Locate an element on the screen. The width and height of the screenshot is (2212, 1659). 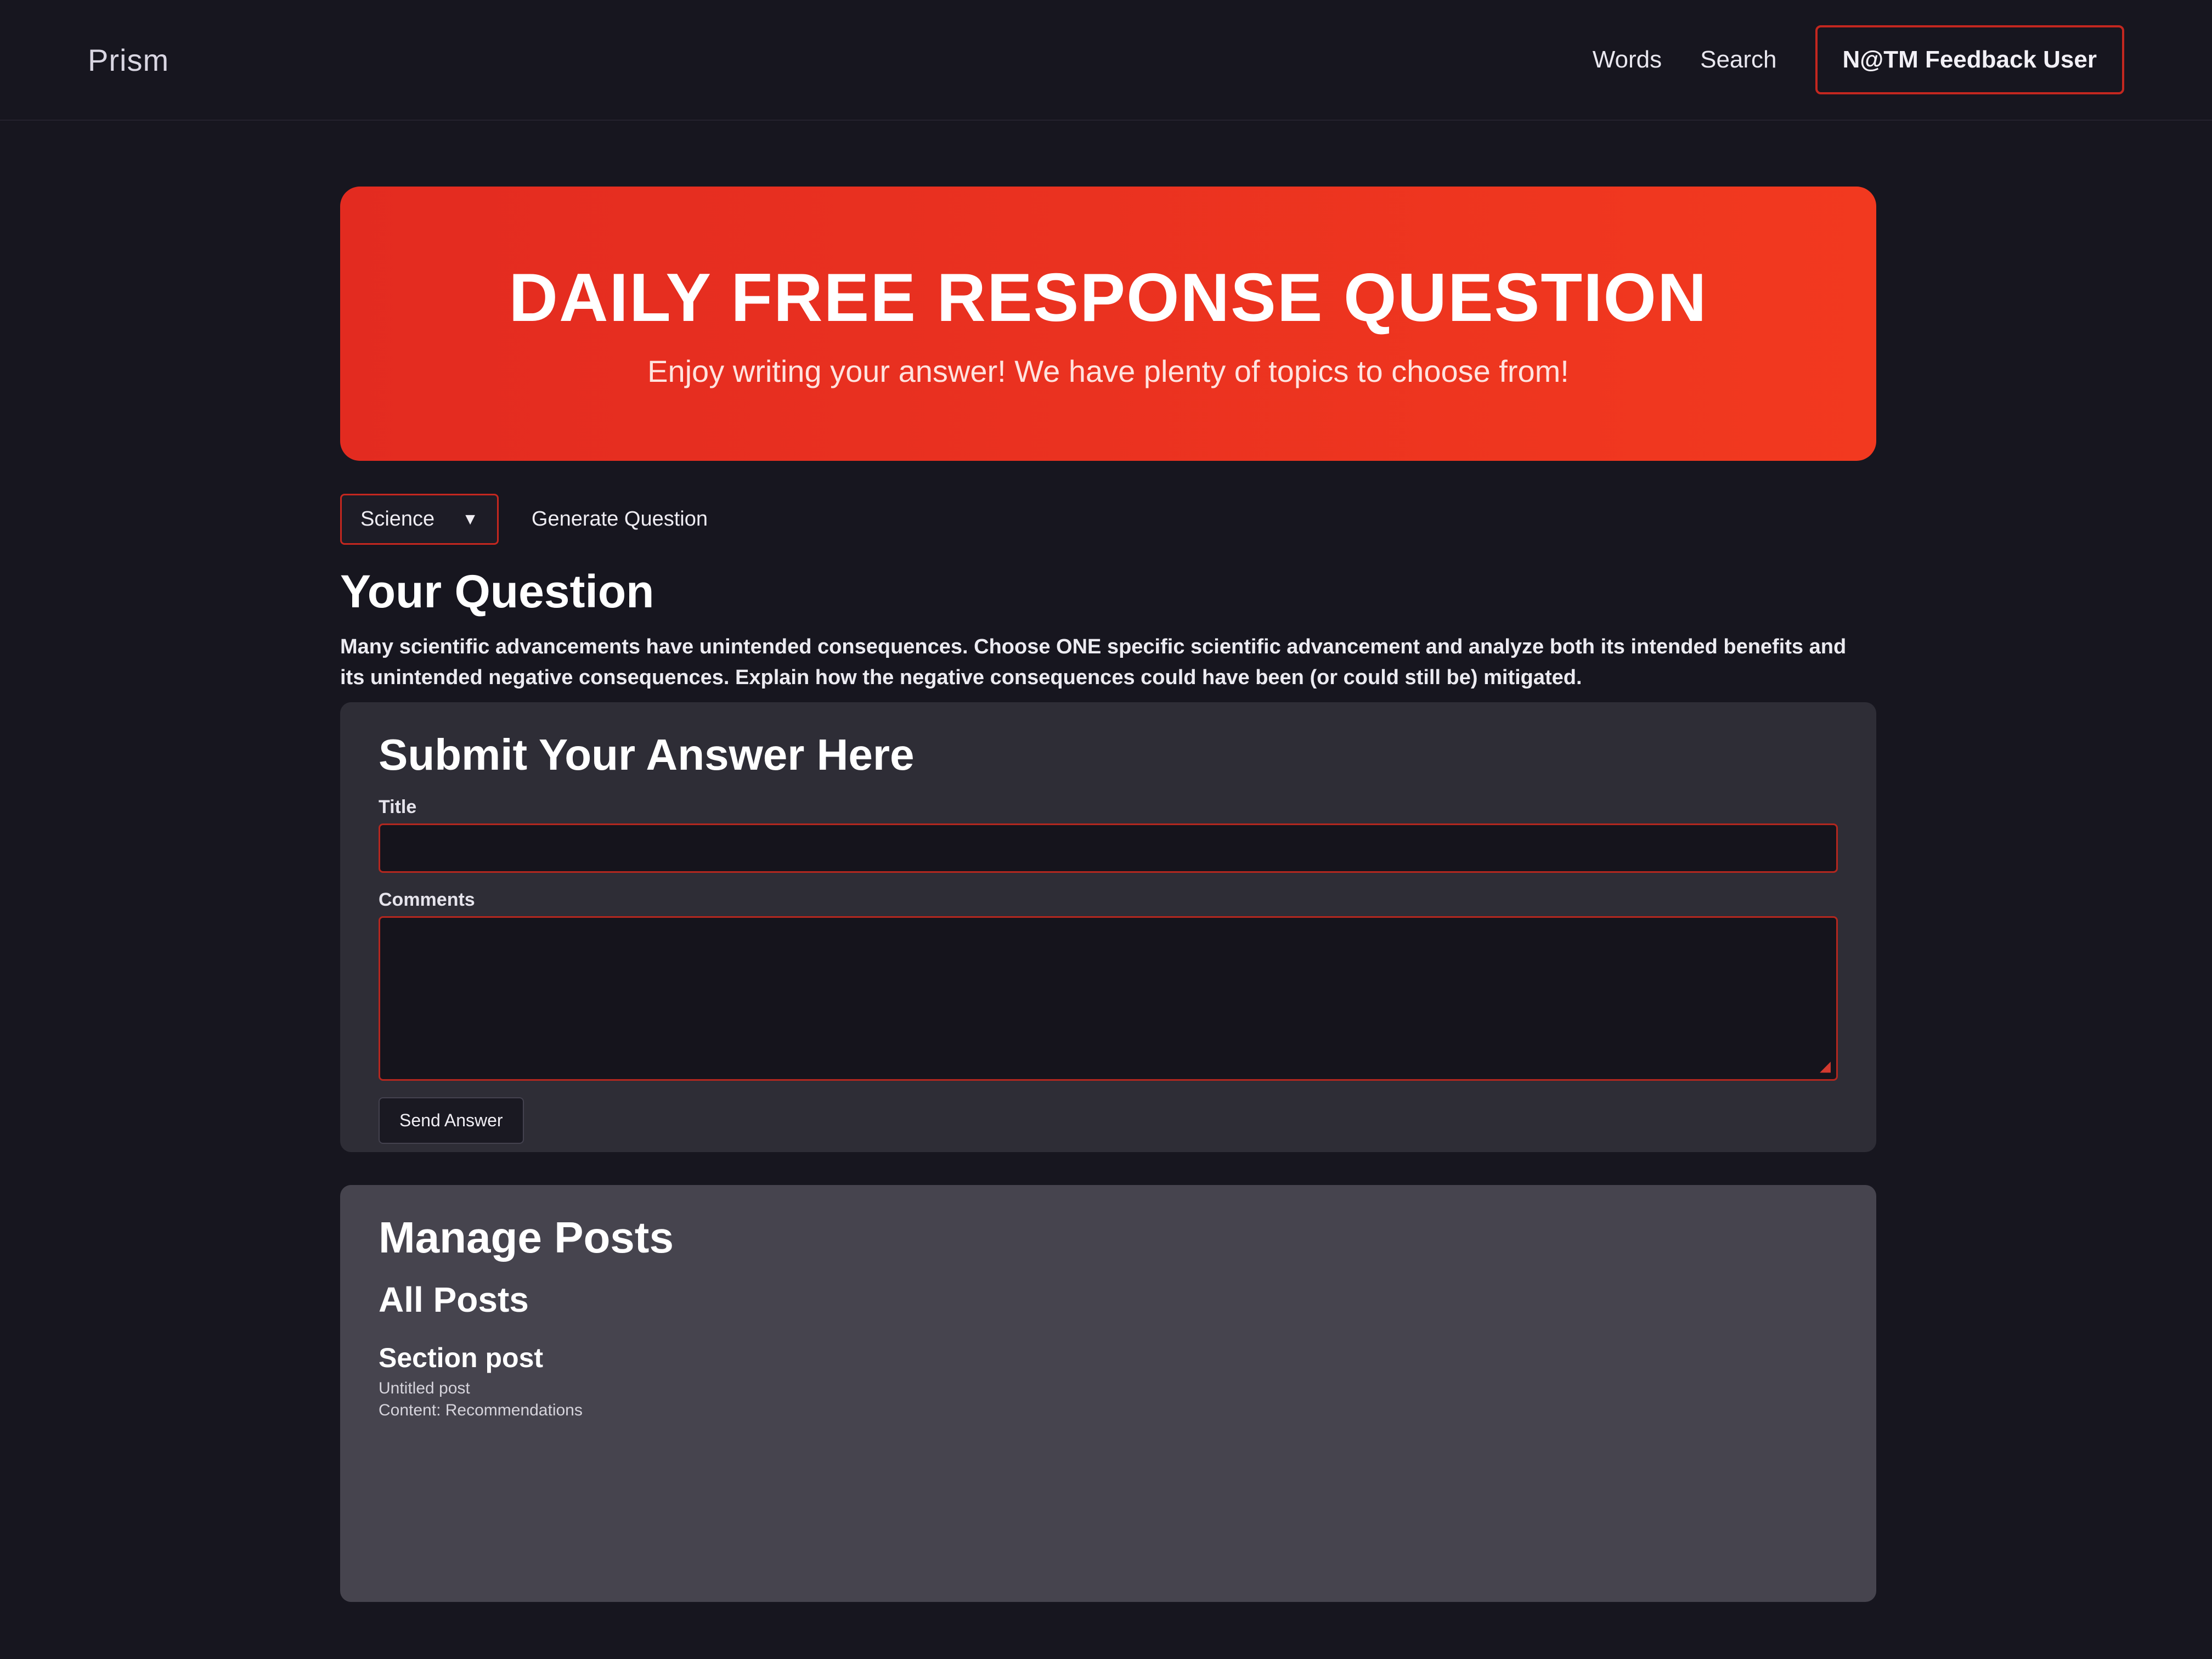
nav-links: Words Search N@TM Feedback User is located at coordinates (1858, 59).